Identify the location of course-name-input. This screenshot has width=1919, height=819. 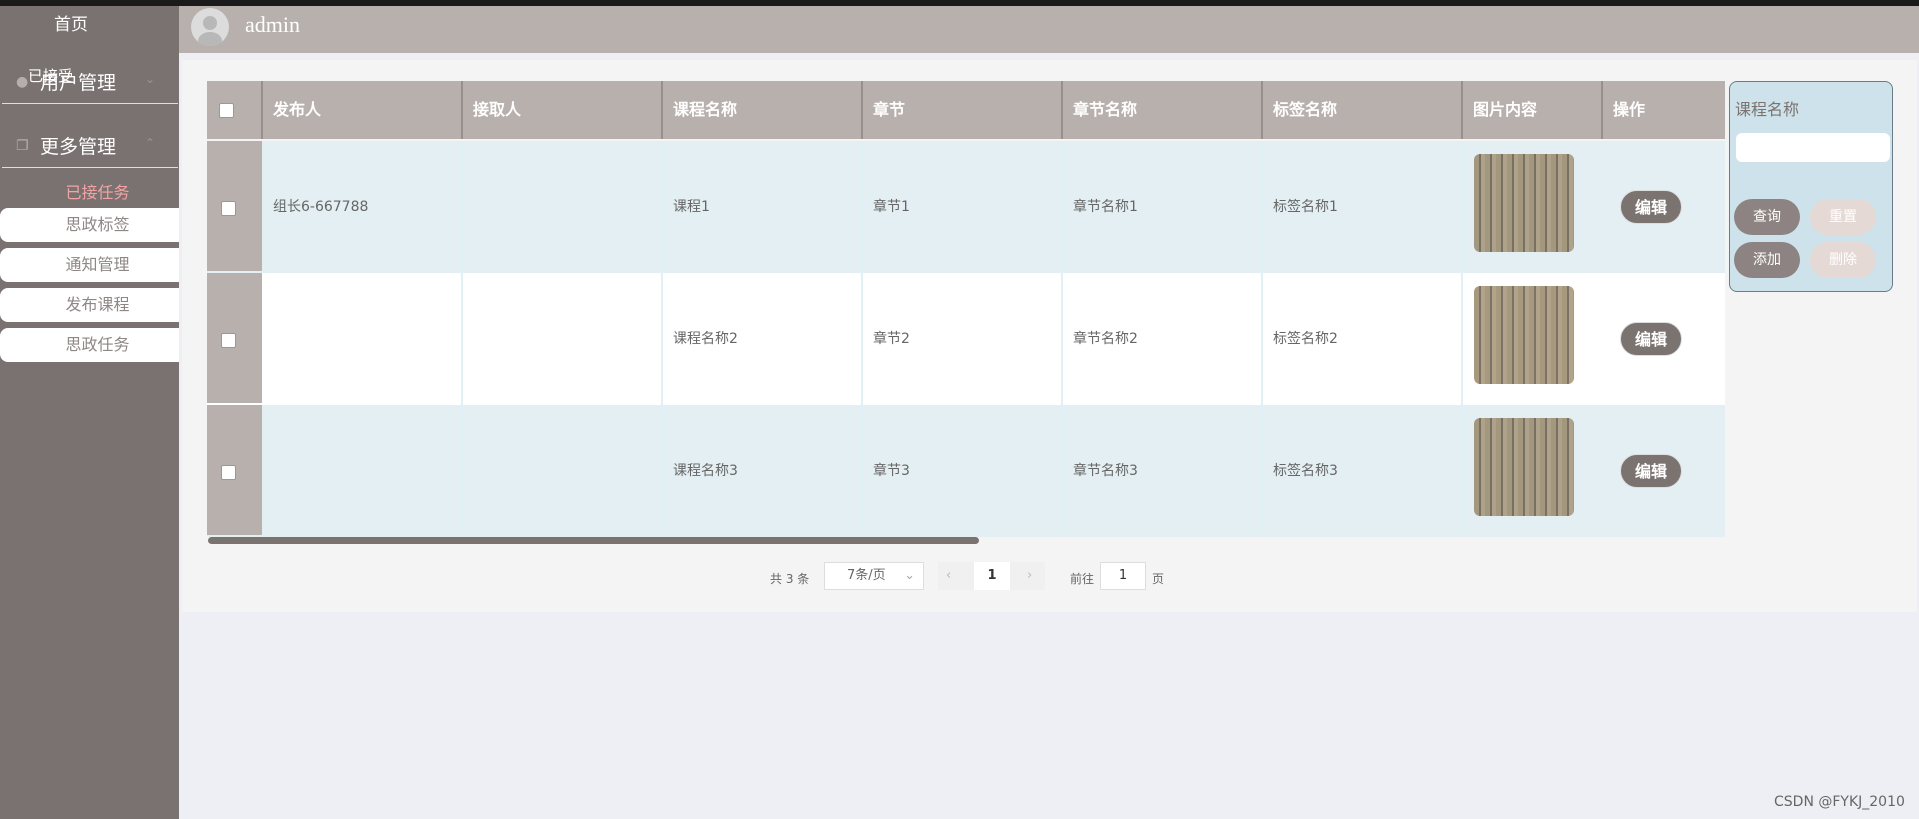
(1813, 147).